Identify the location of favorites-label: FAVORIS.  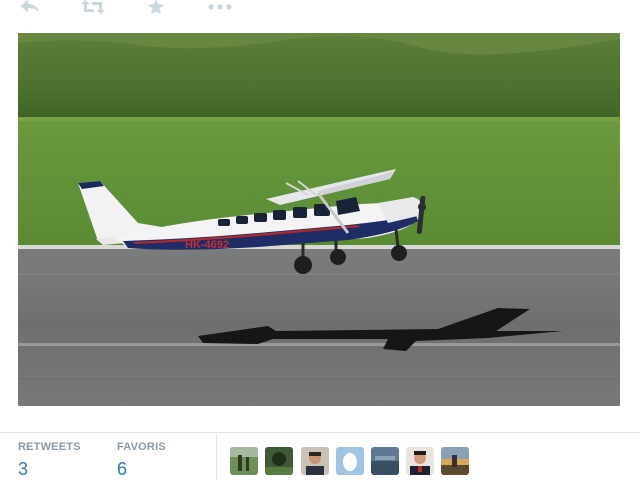
(141, 447).